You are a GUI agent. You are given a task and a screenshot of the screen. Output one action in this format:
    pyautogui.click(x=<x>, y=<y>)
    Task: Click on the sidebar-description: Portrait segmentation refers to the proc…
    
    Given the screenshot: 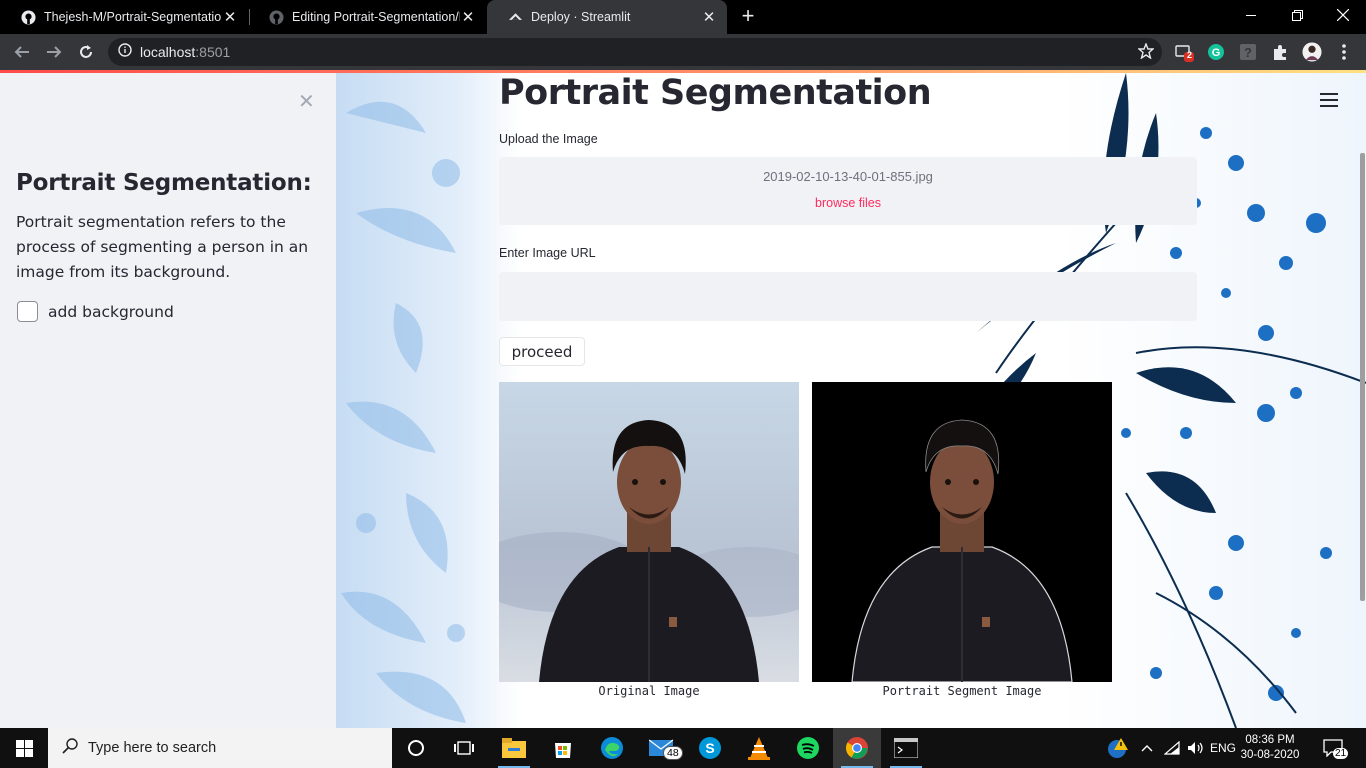 What is the action you would take?
    pyautogui.click(x=162, y=247)
    